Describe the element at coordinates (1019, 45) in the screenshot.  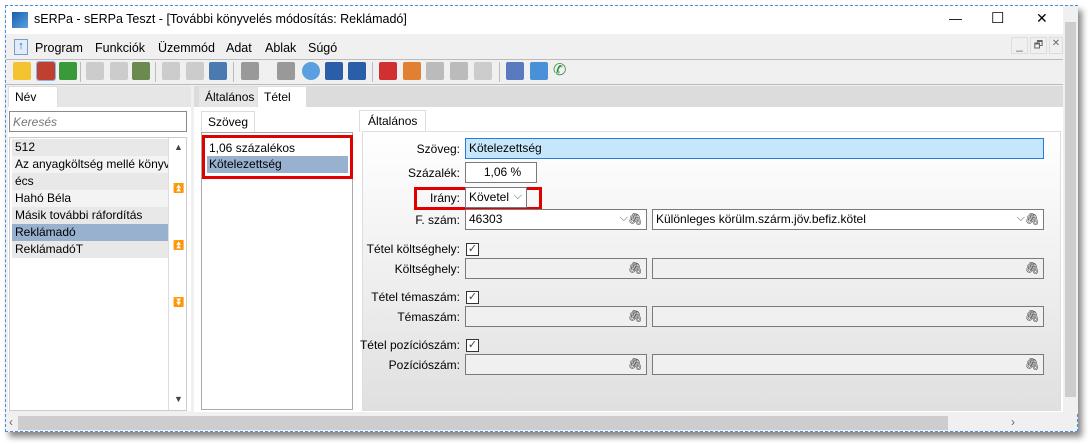
I see `mdi-minimize-button: _` at that location.